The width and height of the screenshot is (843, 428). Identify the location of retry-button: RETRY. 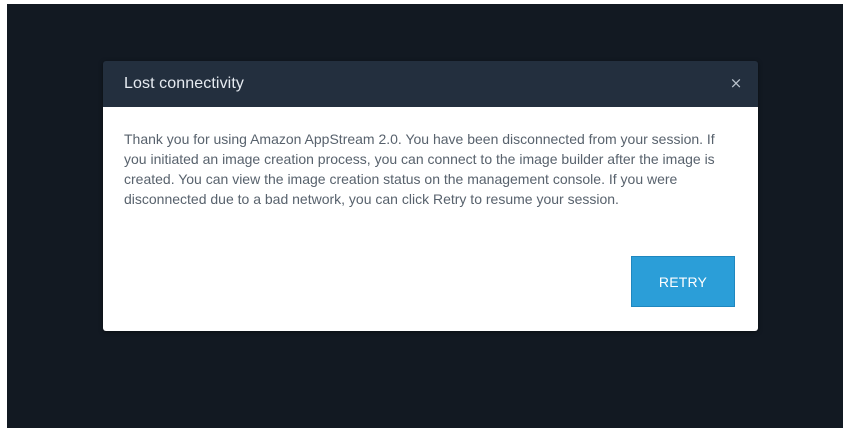
(683, 281).